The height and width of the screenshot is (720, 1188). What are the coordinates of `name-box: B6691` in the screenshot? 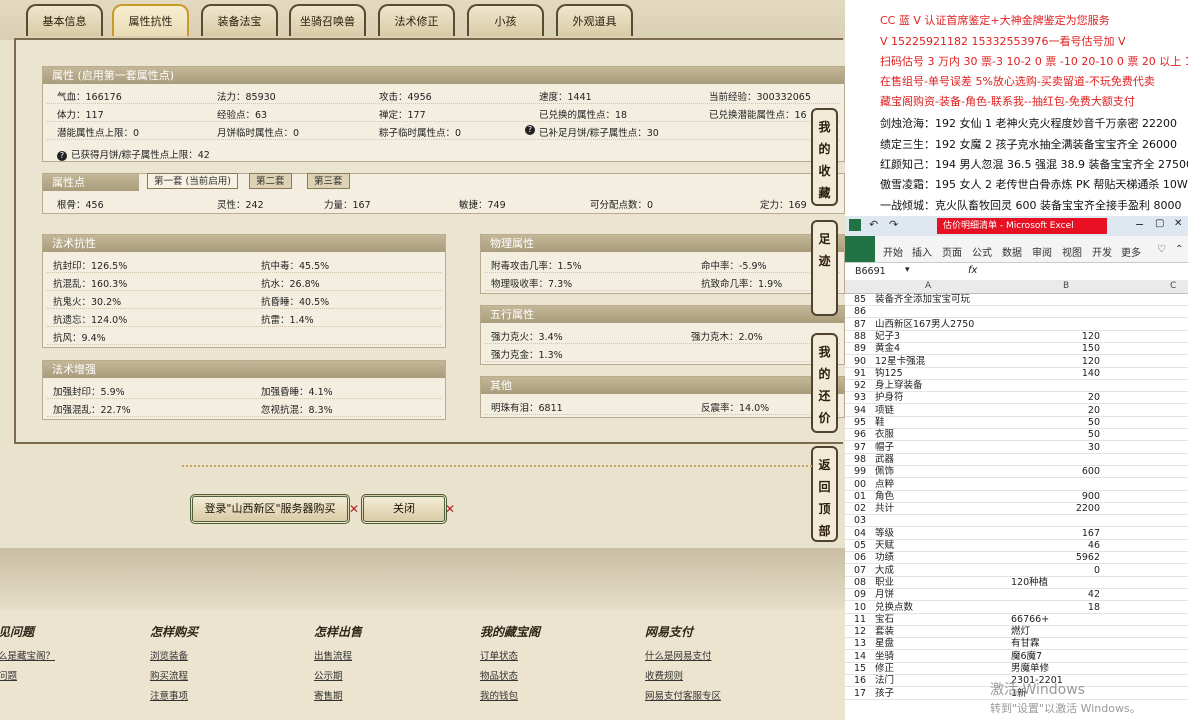 It's located at (870, 271).